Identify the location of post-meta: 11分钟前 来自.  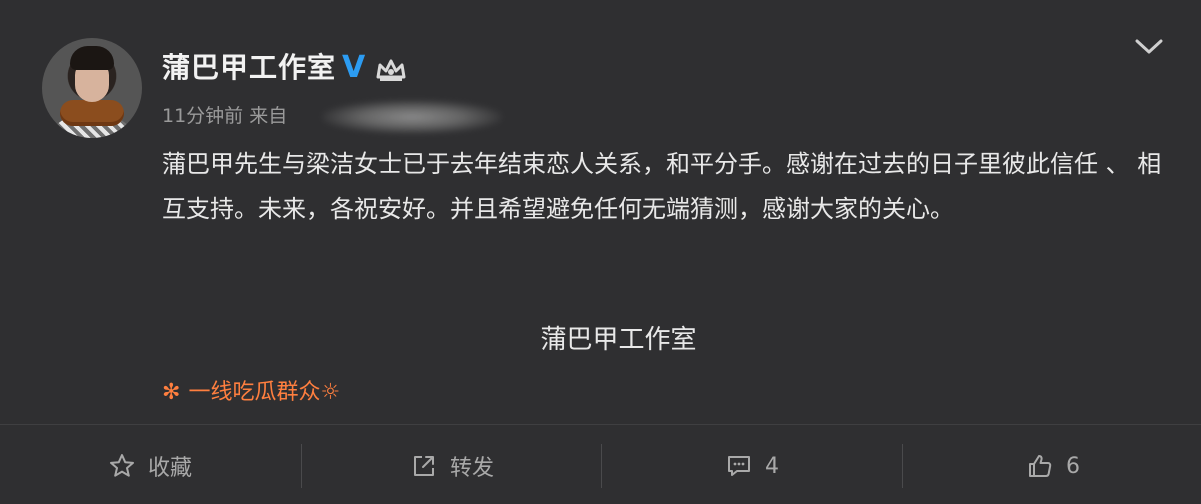
(224, 116).